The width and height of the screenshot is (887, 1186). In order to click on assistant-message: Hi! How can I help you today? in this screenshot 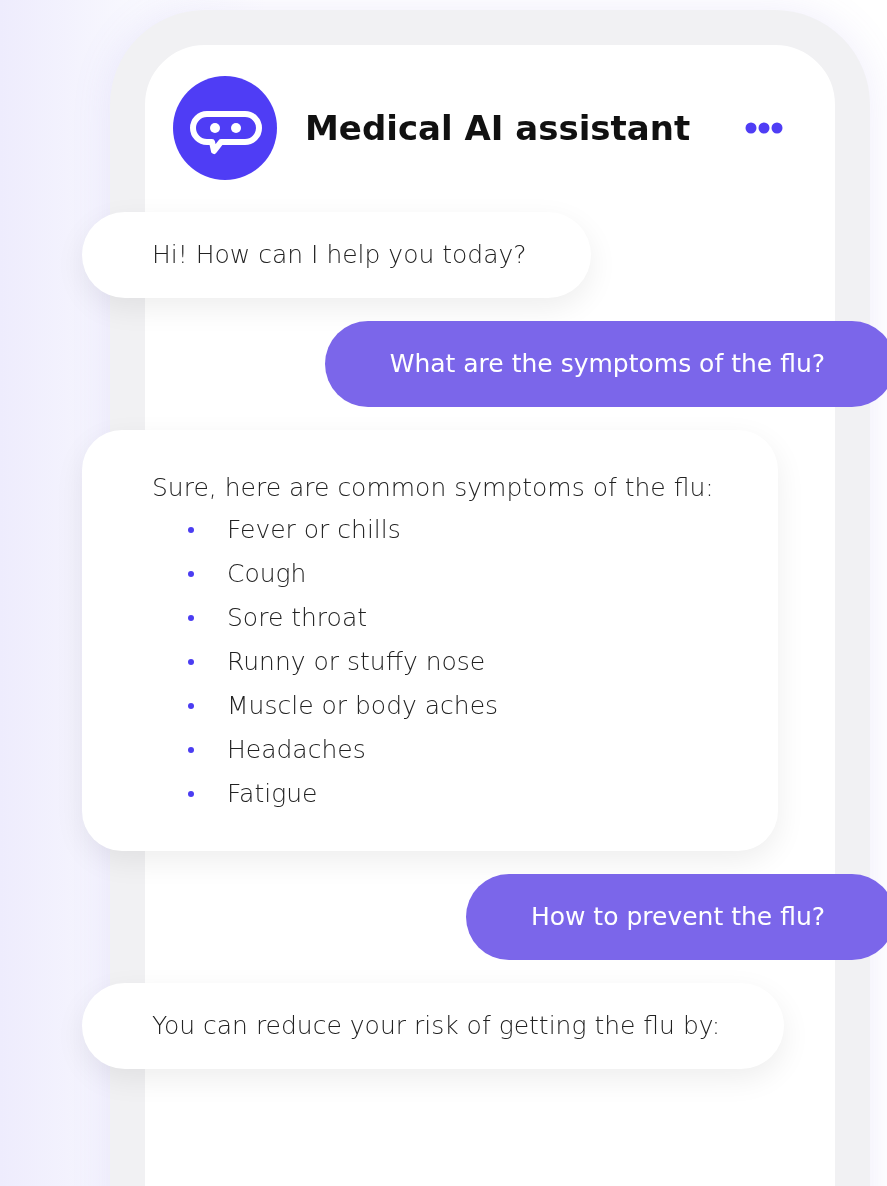, I will do `click(336, 255)`.